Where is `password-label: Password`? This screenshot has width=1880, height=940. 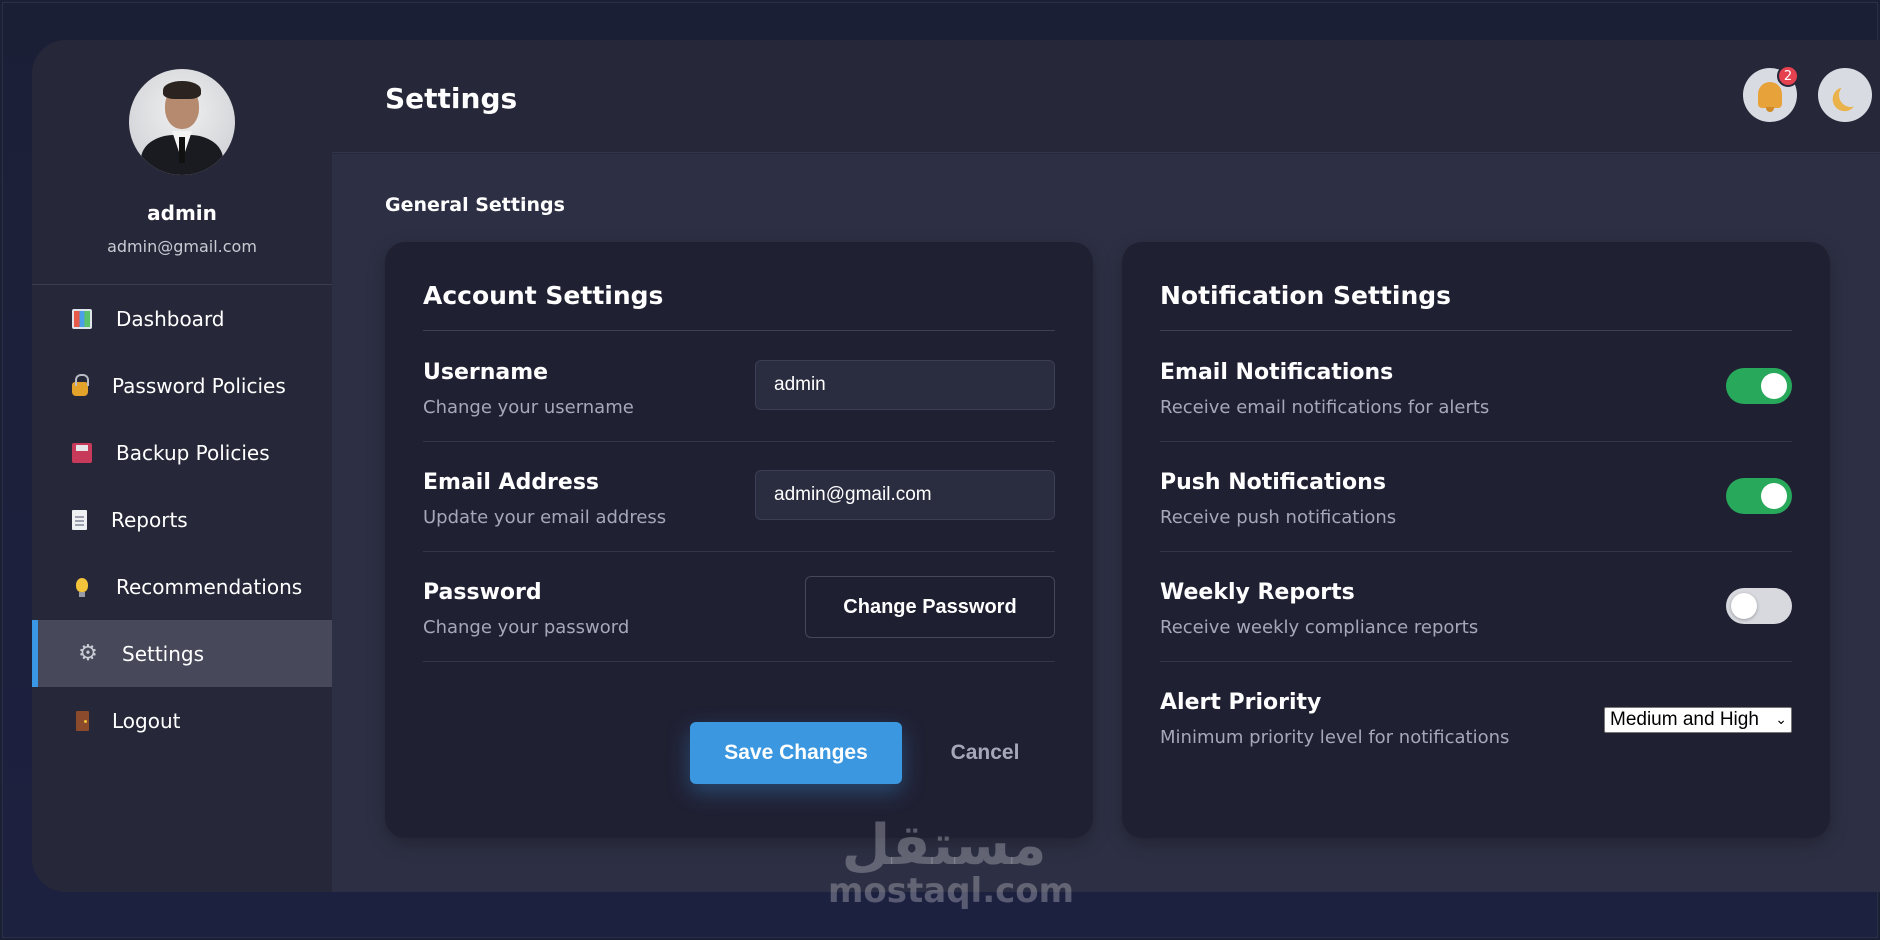 password-label: Password is located at coordinates (482, 592).